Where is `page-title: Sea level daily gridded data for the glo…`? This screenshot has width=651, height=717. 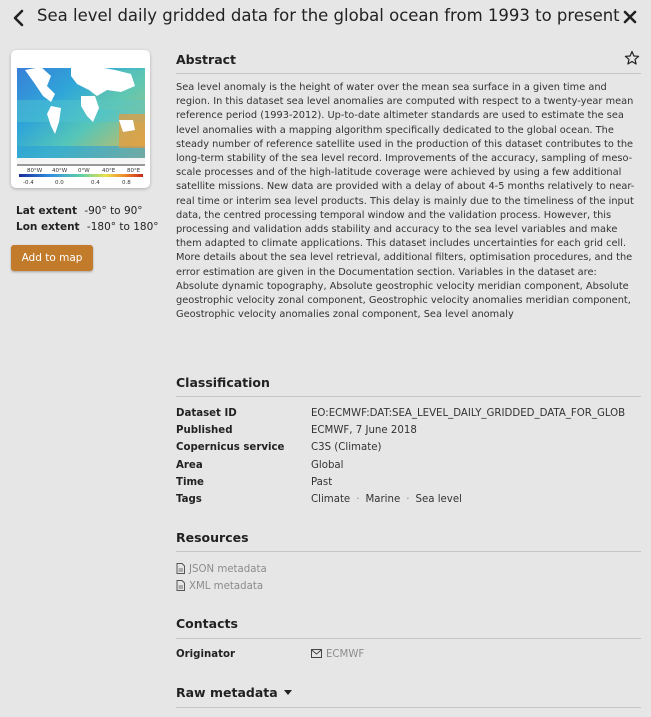
page-title: Sea level daily gridded data for the glo… is located at coordinates (328, 15).